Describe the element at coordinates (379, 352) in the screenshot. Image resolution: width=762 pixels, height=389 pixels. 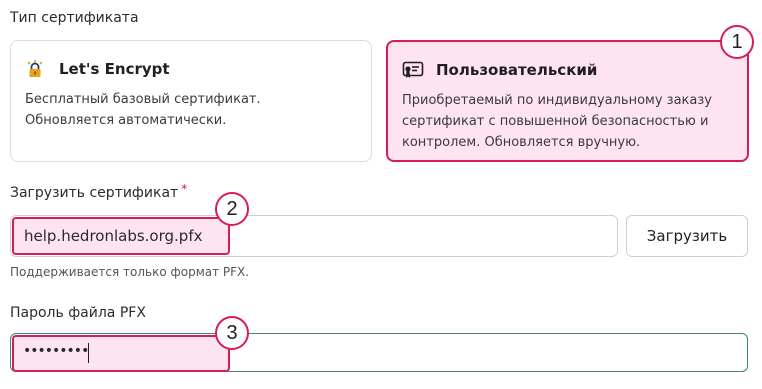
I see `password-field: •••••••••` at that location.